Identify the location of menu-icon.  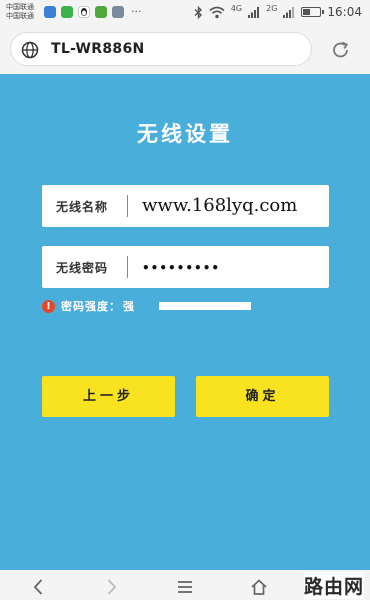
(185, 587).